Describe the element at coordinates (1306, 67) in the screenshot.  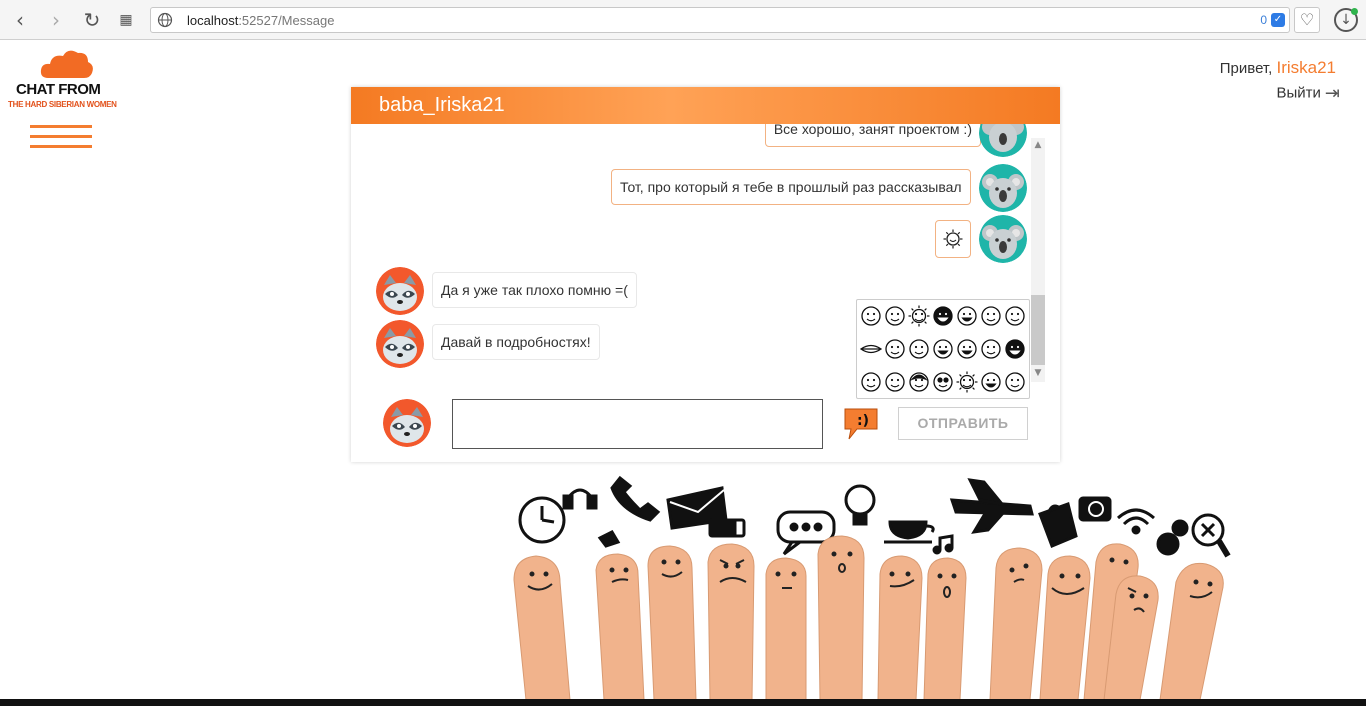
I see `username: Iriska21` at that location.